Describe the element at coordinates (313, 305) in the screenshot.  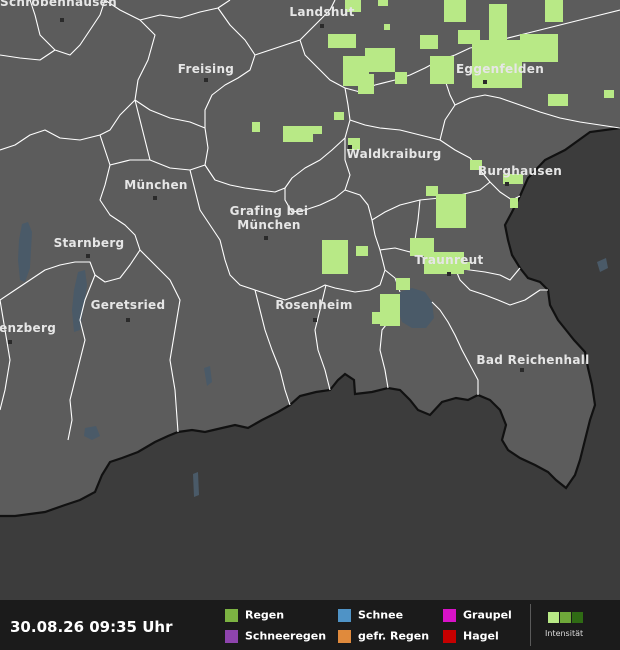
I see `city-name: Rosenheim` at that location.